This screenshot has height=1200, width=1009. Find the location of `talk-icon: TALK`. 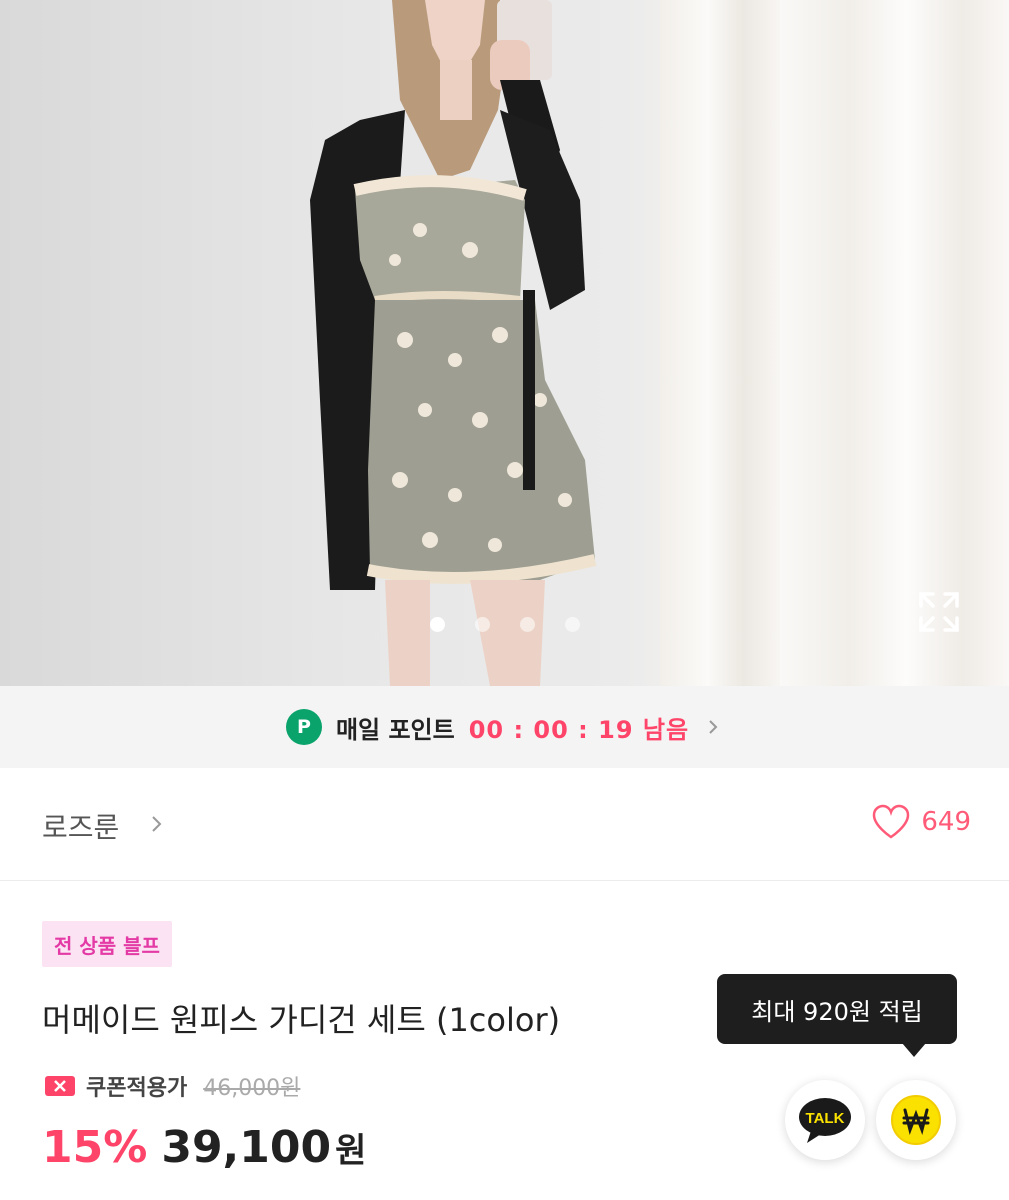

talk-icon: TALK is located at coordinates (825, 1120).